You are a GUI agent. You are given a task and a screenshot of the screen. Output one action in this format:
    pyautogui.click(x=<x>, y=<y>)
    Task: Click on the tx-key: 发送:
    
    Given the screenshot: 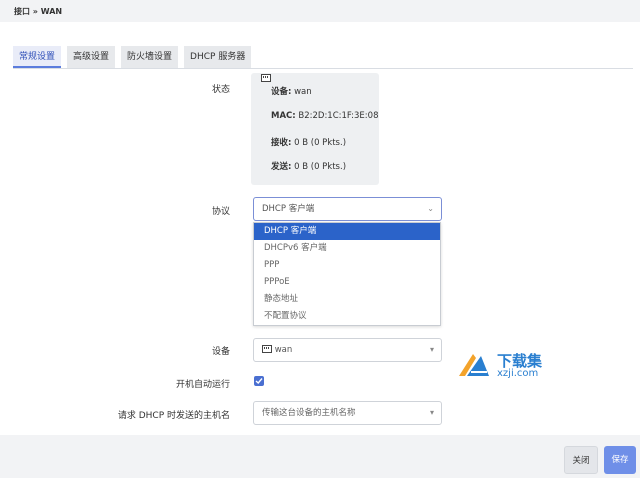 What is the action you would take?
    pyautogui.click(x=281, y=167)
    